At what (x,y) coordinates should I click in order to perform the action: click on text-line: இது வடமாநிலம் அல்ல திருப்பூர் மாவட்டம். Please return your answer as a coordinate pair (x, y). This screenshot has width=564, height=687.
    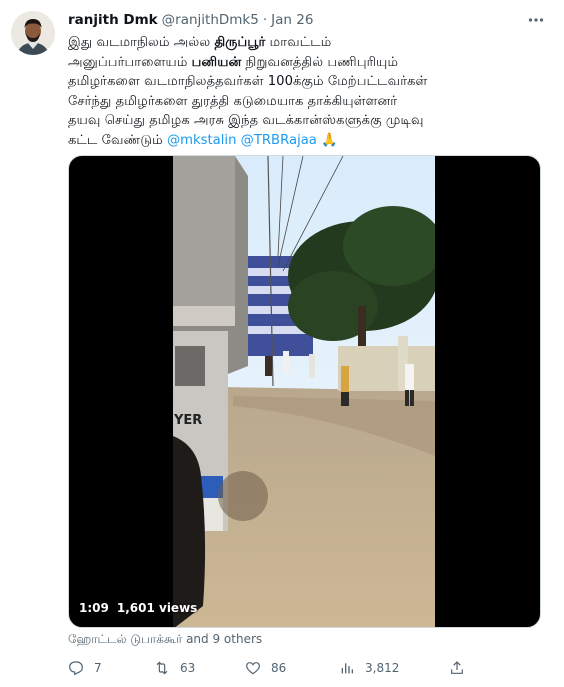
    Looking at the image, I should click on (303, 43).